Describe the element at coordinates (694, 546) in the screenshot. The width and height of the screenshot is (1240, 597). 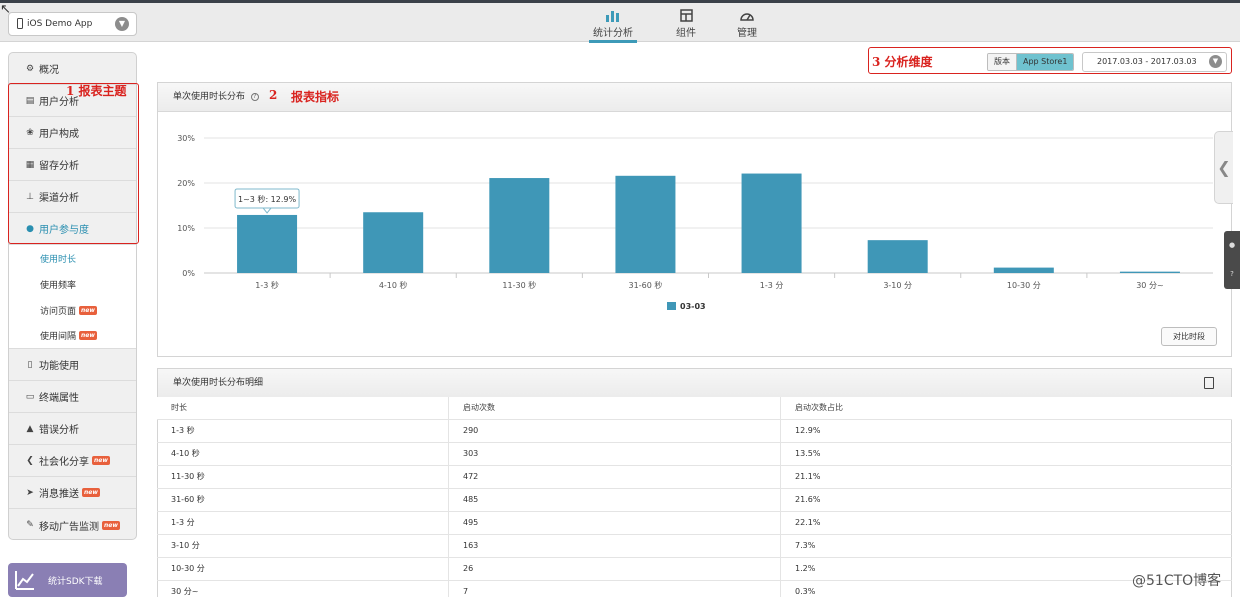
I see `table-row: 3-10 分 163 7.3%` at that location.